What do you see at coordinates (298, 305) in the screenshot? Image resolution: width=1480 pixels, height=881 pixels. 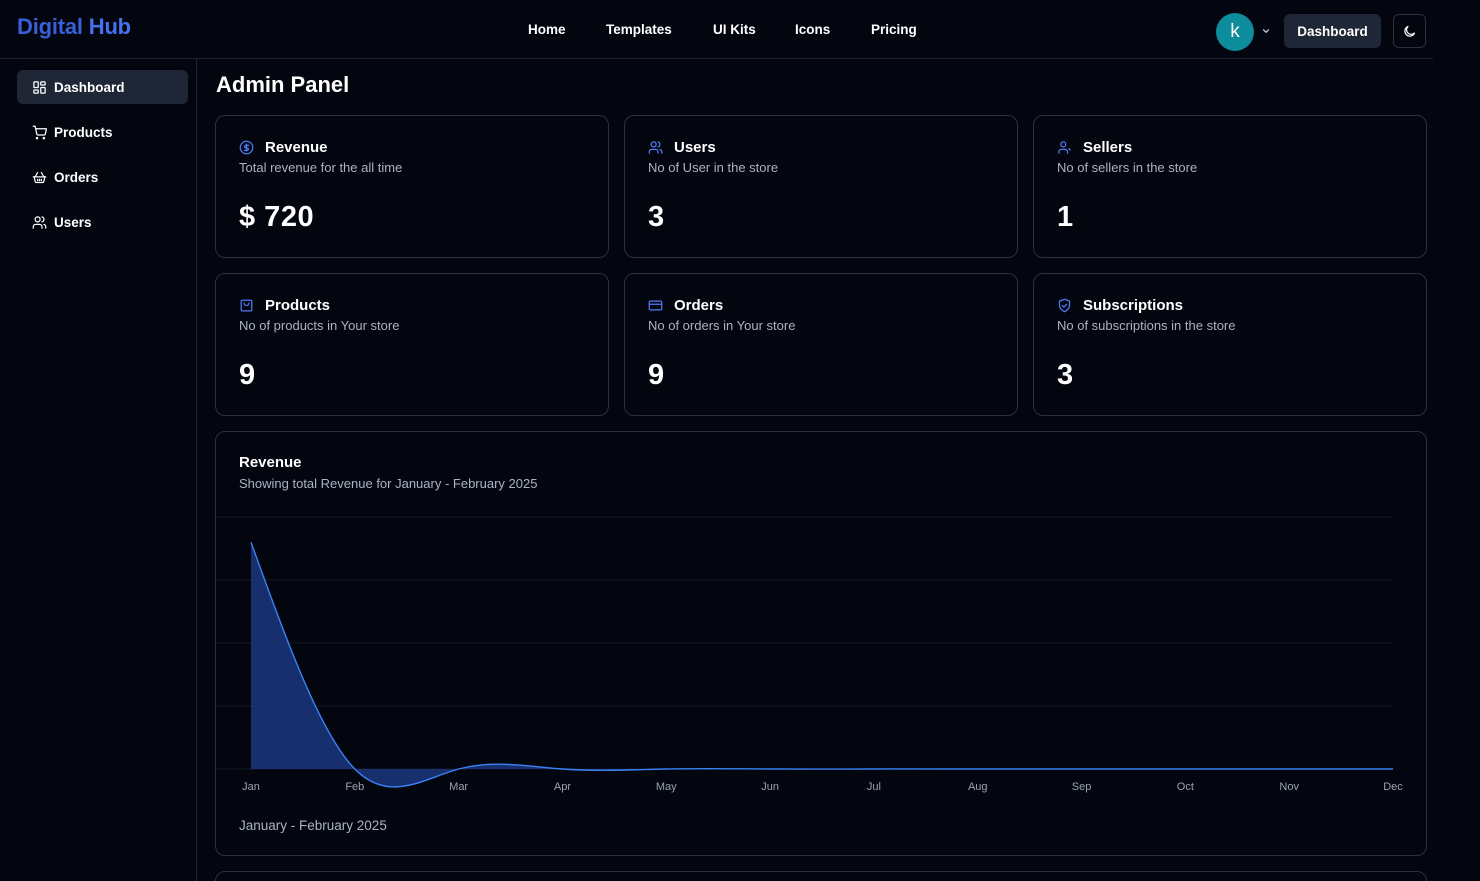 I see `stat-title: Products` at bounding box center [298, 305].